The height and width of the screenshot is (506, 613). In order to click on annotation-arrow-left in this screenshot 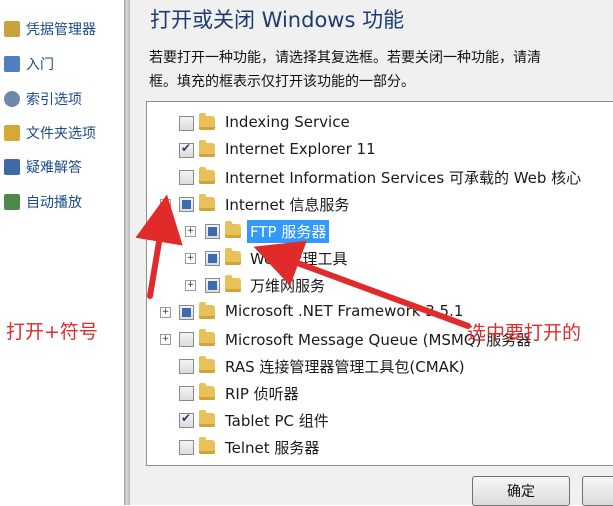, I will do `click(159, 246)`.